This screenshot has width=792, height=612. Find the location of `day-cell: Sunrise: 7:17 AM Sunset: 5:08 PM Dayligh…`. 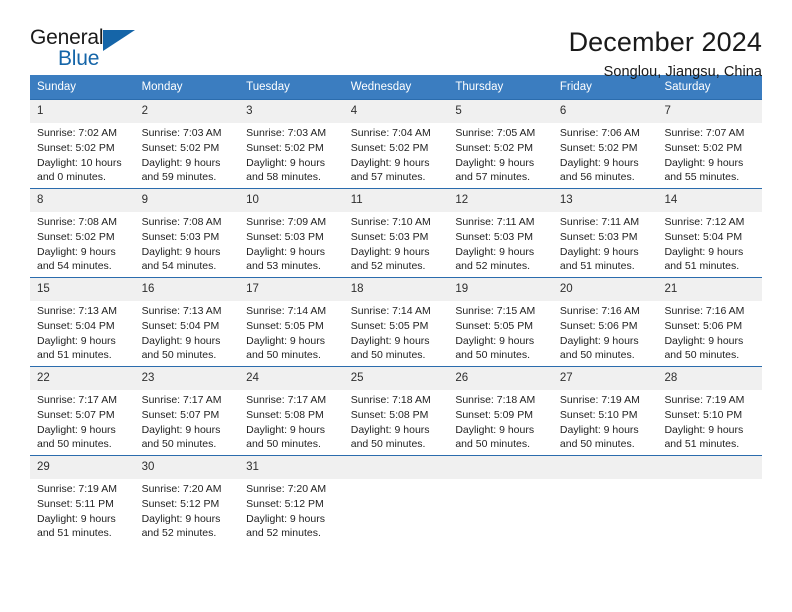

day-cell: Sunrise: 7:17 AM Sunset: 5:08 PM Dayligh… is located at coordinates (291, 421).